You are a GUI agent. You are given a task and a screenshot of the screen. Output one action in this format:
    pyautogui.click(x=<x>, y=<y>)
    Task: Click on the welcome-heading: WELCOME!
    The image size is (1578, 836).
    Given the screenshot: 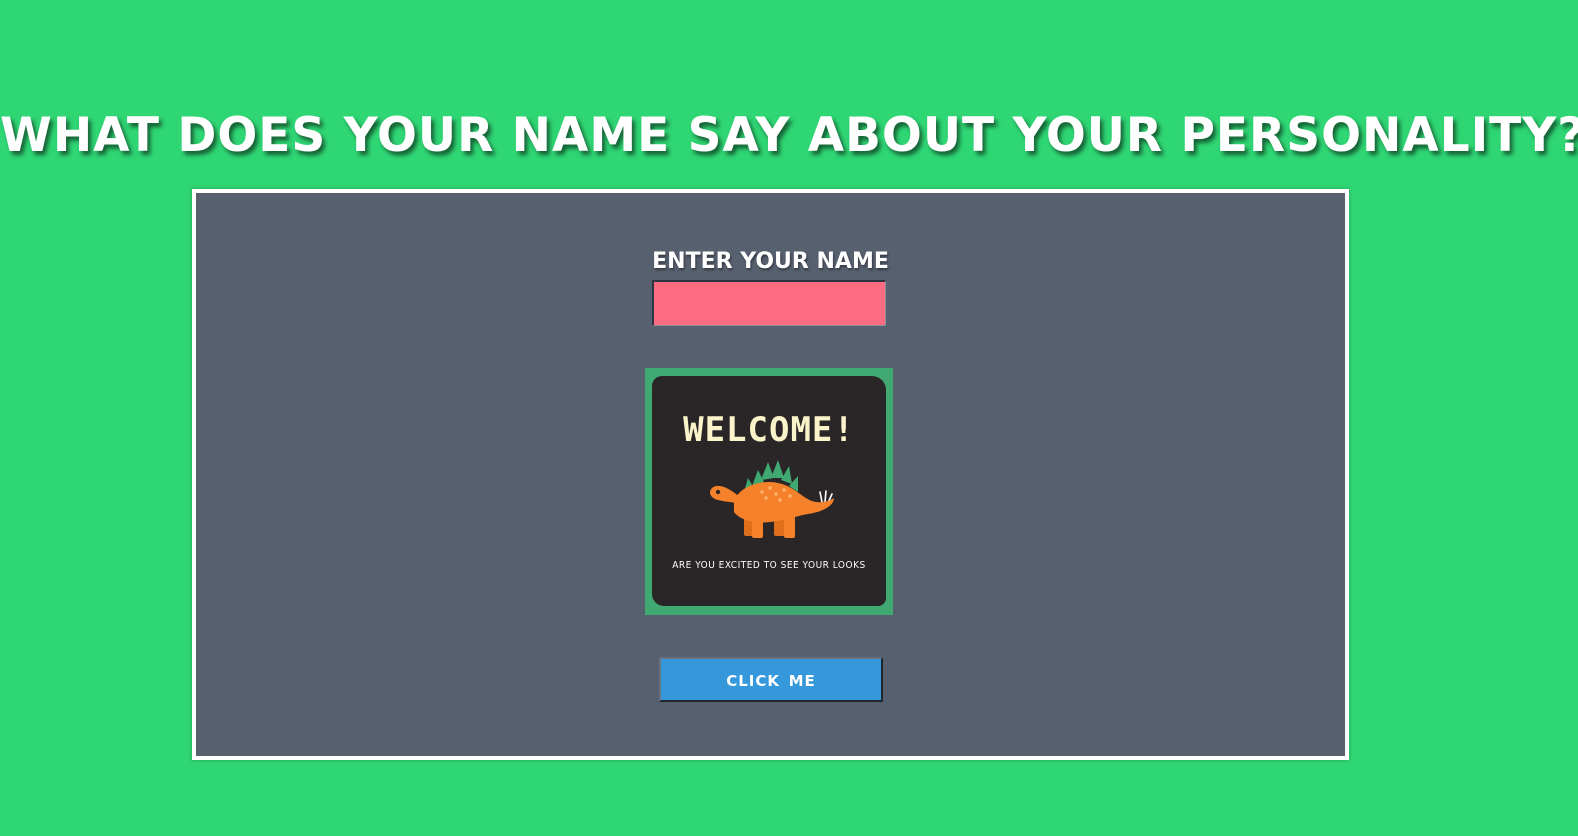 What is the action you would take?
    pyautogui.click(x=769, y=430)
    